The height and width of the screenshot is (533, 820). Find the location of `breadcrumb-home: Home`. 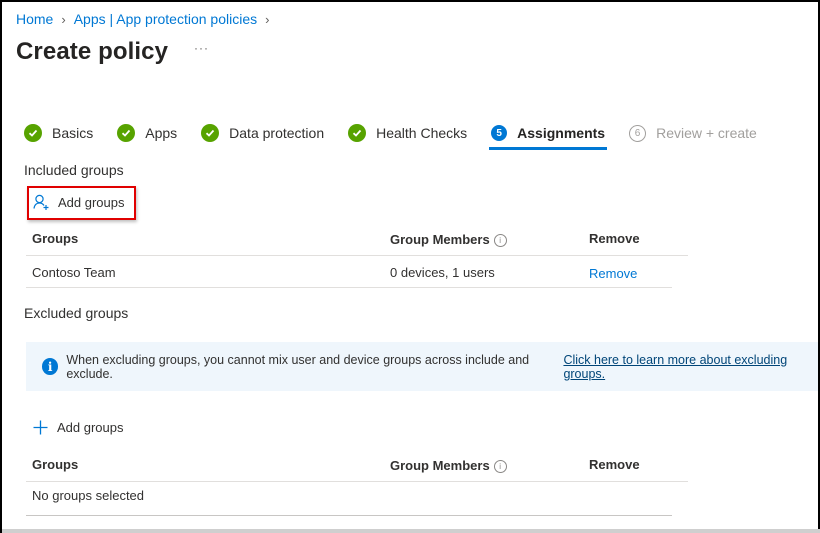

breadcrumb-home: Home is located at coordinates (34, 19).